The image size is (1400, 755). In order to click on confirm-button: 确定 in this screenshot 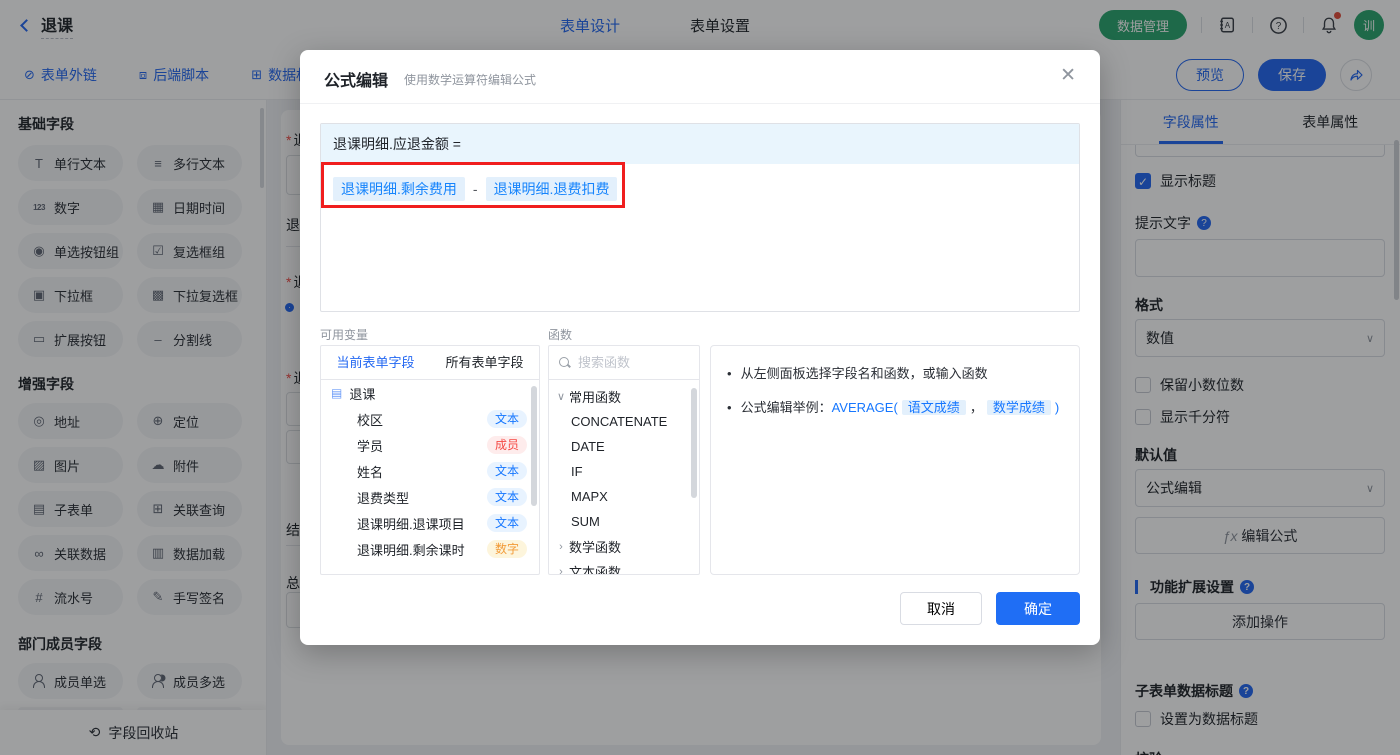, I will do `click(1038, 608)`.